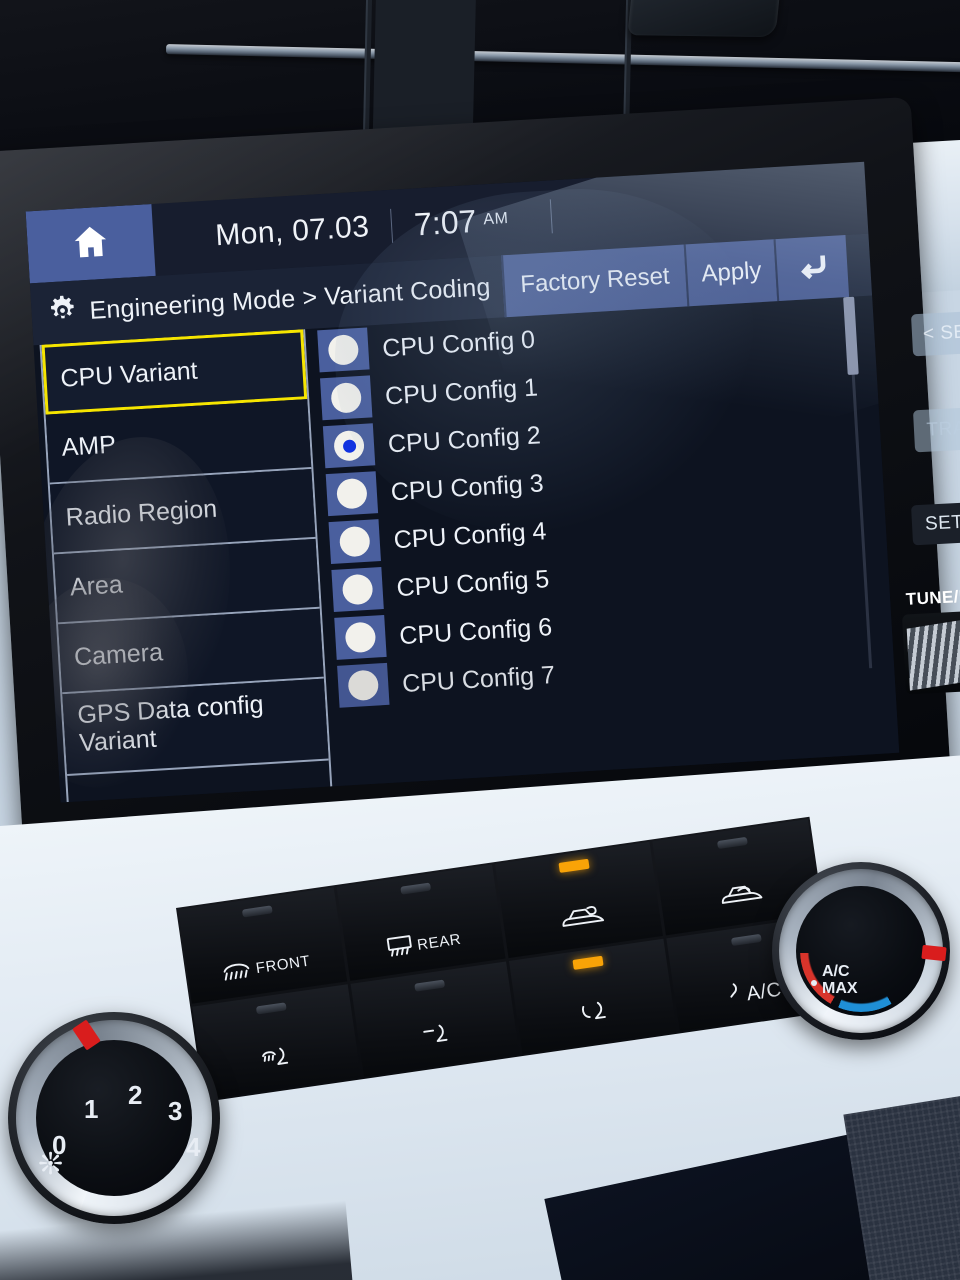  I want to click on knob-ridges, so click(933, 650).